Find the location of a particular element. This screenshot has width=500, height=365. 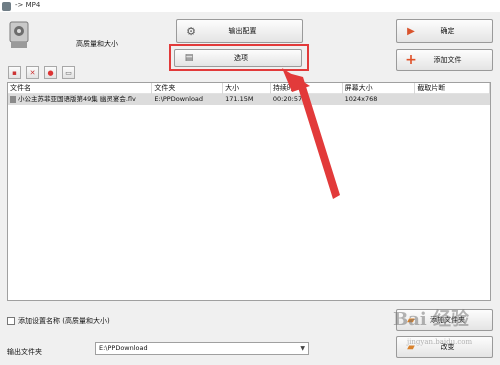

output-folder-label: 输出文件夹 is located at coordinates (24, 352).